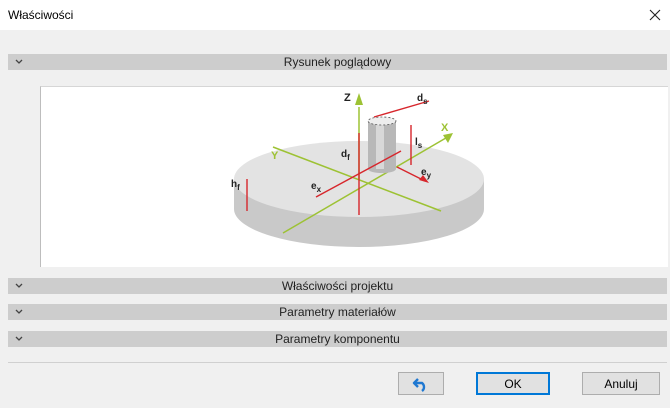 Image resolution: width=670 pixels, height=408 pixels. Describe the element at coordinates (357, 169) in the screenshot. I see `illustration: Z X Y ds ls df hf ex ey` at that location.